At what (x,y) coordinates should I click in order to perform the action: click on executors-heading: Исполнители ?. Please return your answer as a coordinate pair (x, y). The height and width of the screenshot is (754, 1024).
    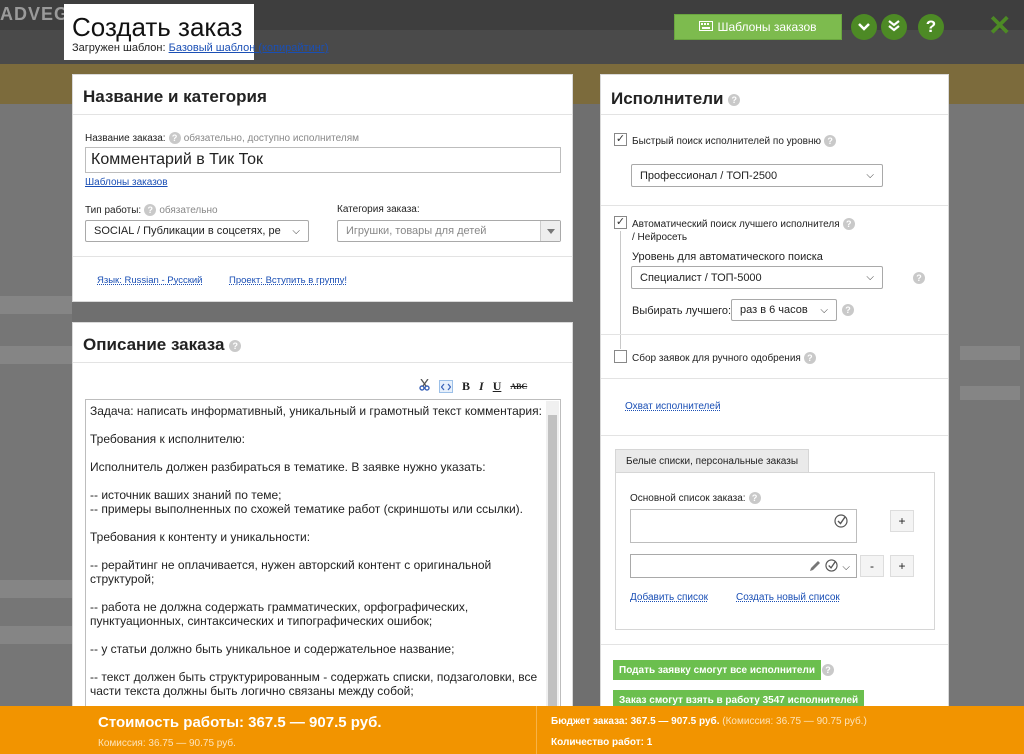
    Looking at the image, I should click on (774, 95).